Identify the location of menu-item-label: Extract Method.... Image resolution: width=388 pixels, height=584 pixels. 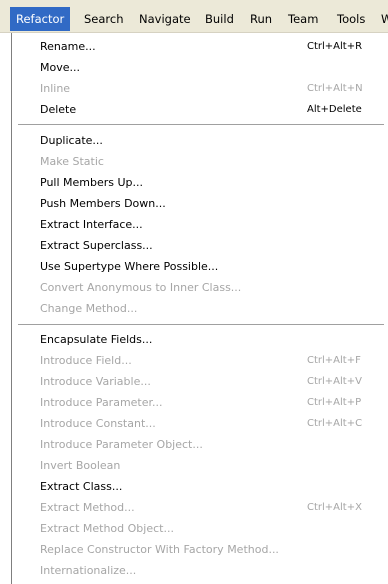
(87, 507).